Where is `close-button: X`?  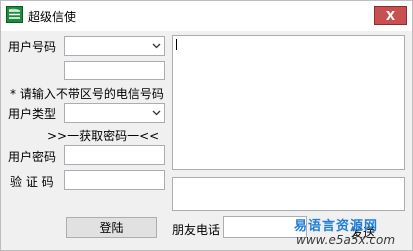 close-button: X is located at coordinates (390, 15).